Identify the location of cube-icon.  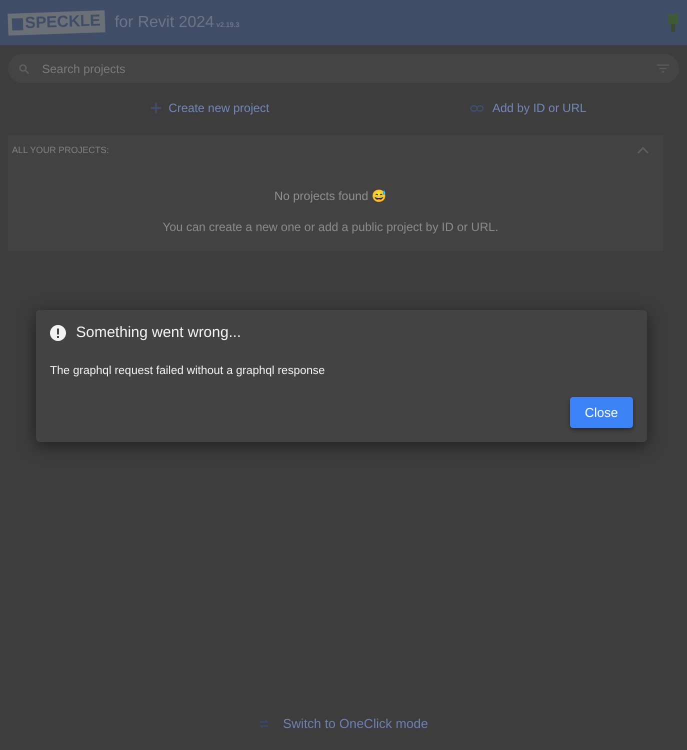
(18, 24).